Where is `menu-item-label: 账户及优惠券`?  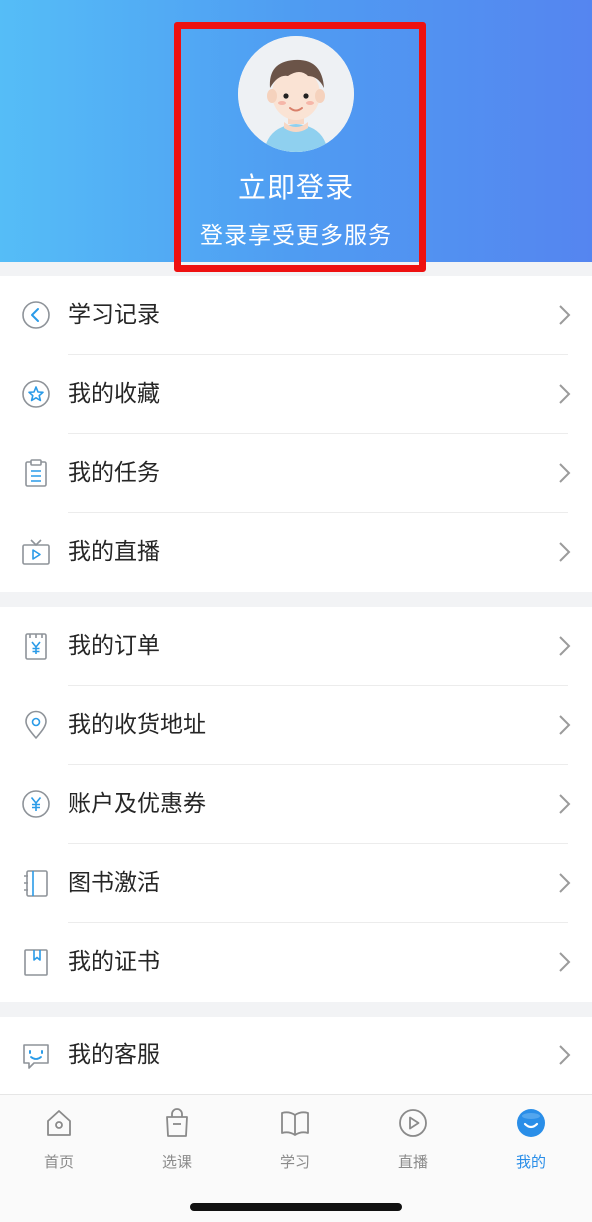 menu-item-label: 账户及优惠券 is located at coordinates (137, 804).